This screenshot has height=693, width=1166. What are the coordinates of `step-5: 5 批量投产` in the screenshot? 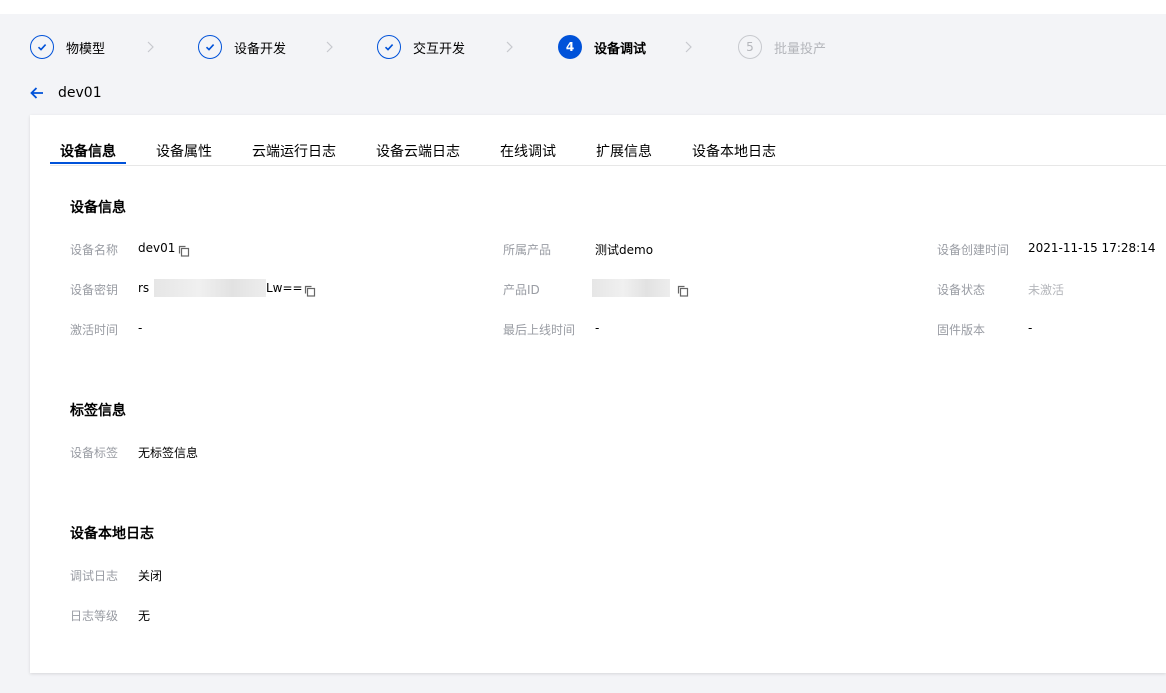 It's located at (782, 47).